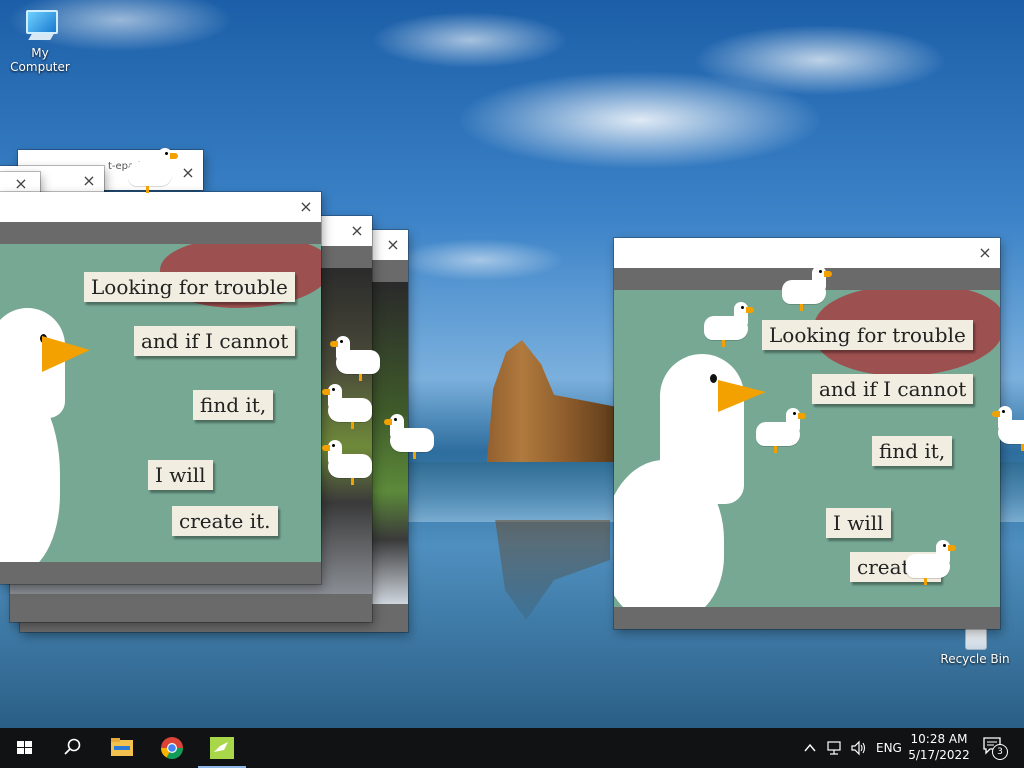 The image size is (1024, 772). I want to click on goose-neck, so click(702, 429).